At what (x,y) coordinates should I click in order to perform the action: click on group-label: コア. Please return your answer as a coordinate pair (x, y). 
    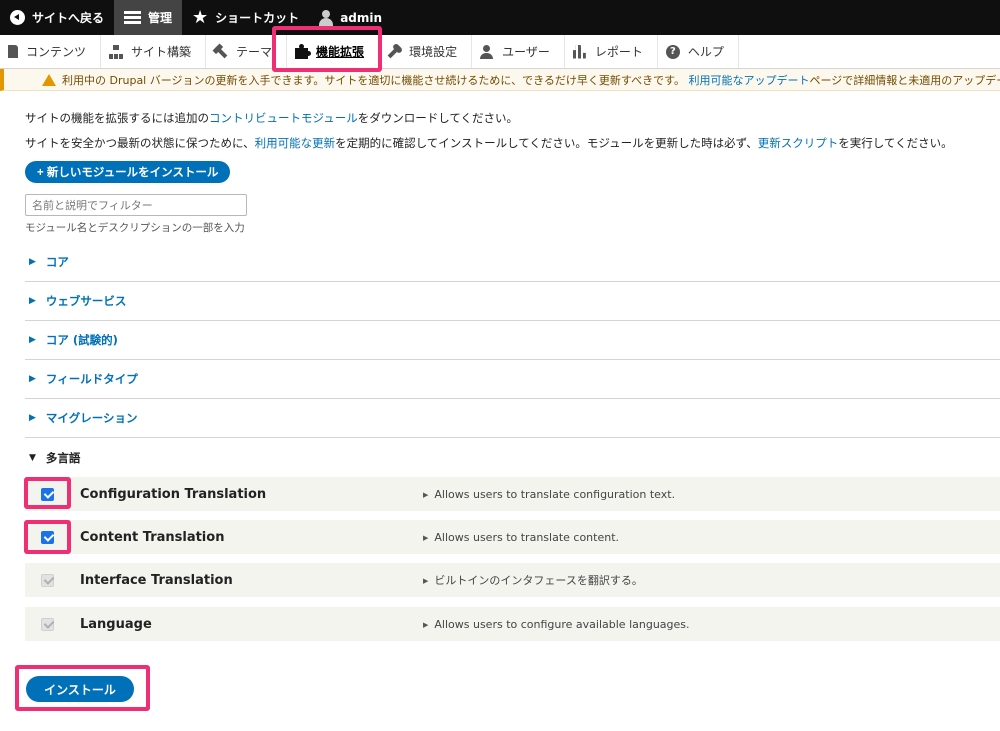
    Looking at the image, I should click on (57, 262).